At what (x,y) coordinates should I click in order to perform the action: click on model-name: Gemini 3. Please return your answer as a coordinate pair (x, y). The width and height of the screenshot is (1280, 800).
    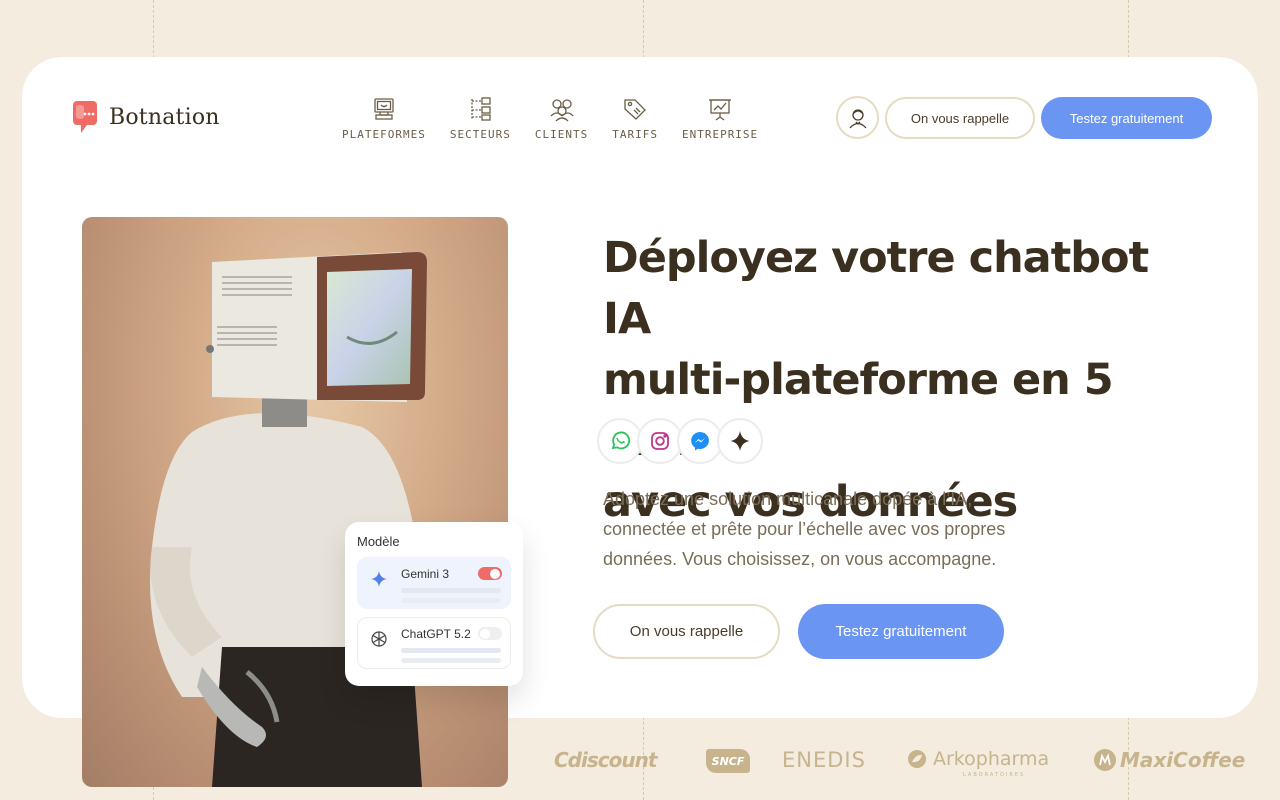
    Looking at the image, I should click on (425, 574).